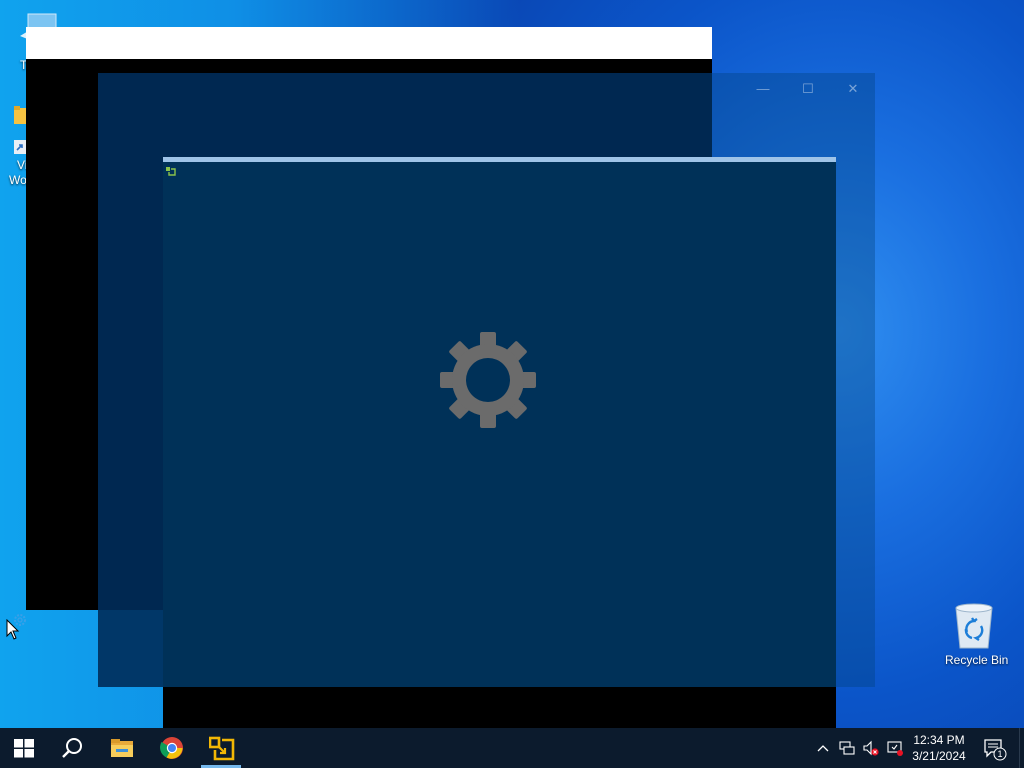 The image size is (1024, 768). Describe the element at coordinates (808, 89) in the screenshot. I see `maximize-button: ☐` at that location.